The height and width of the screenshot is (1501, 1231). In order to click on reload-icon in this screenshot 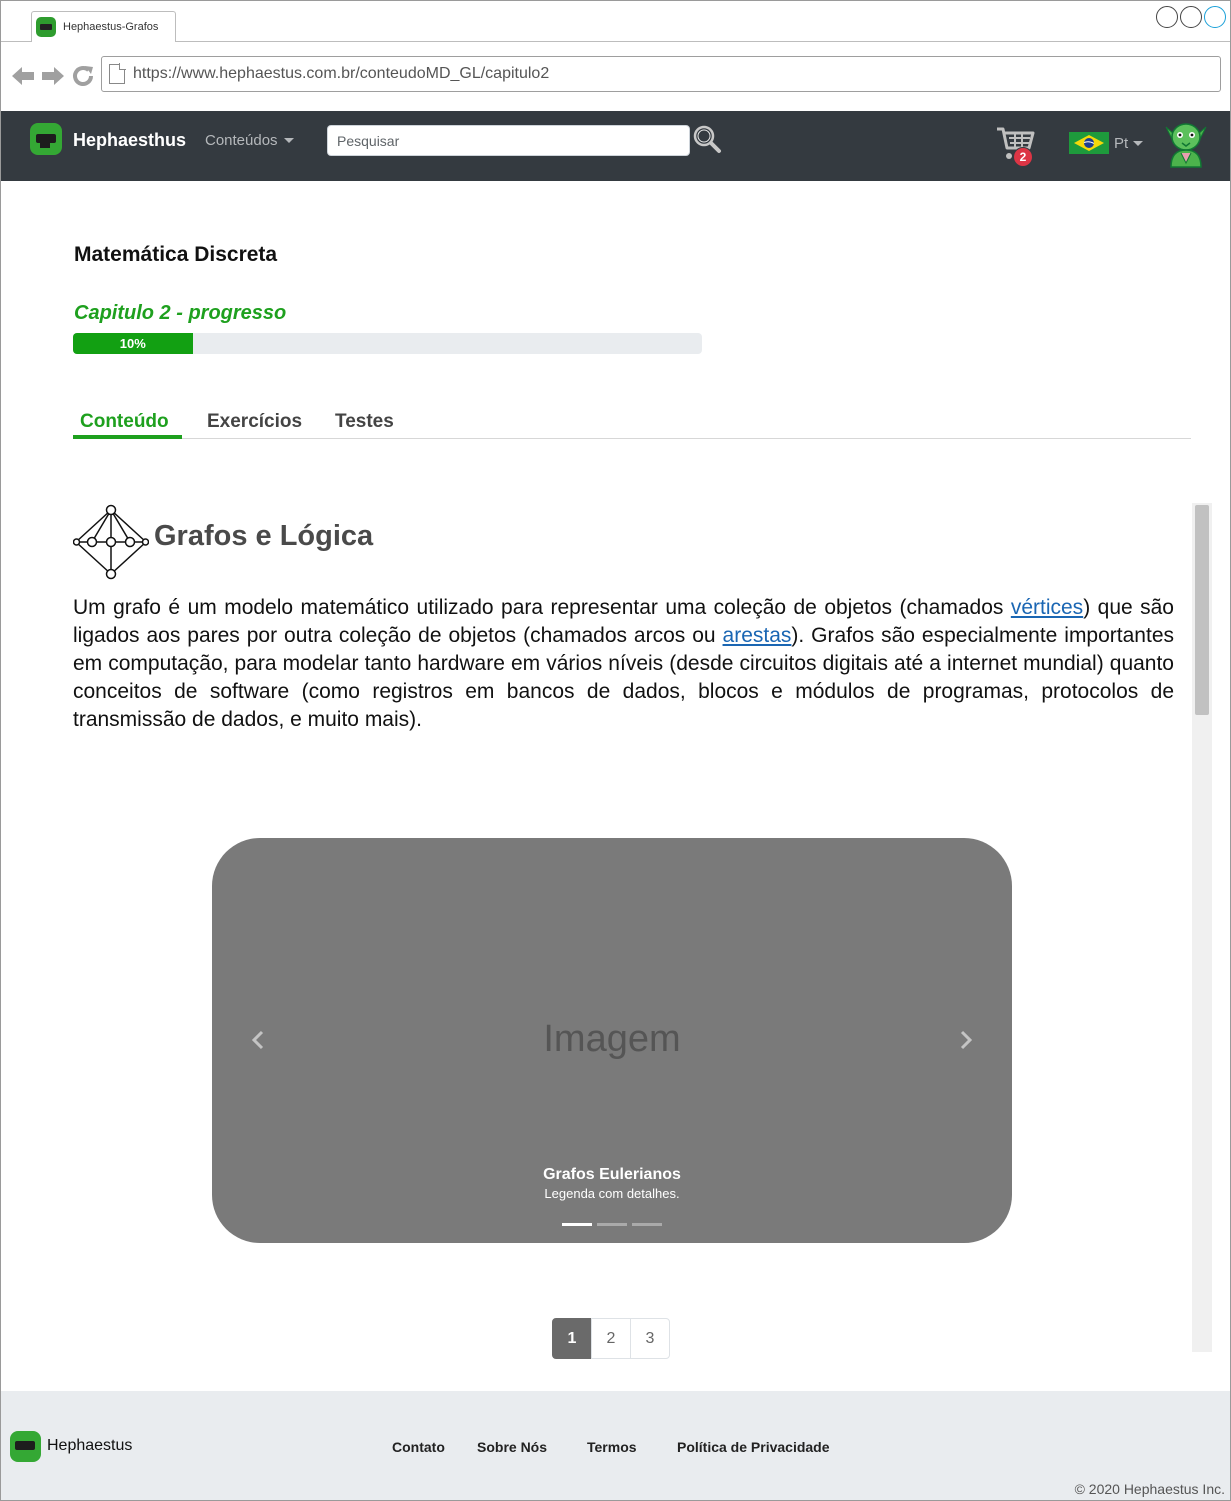, I will do `click(83, 76)`.